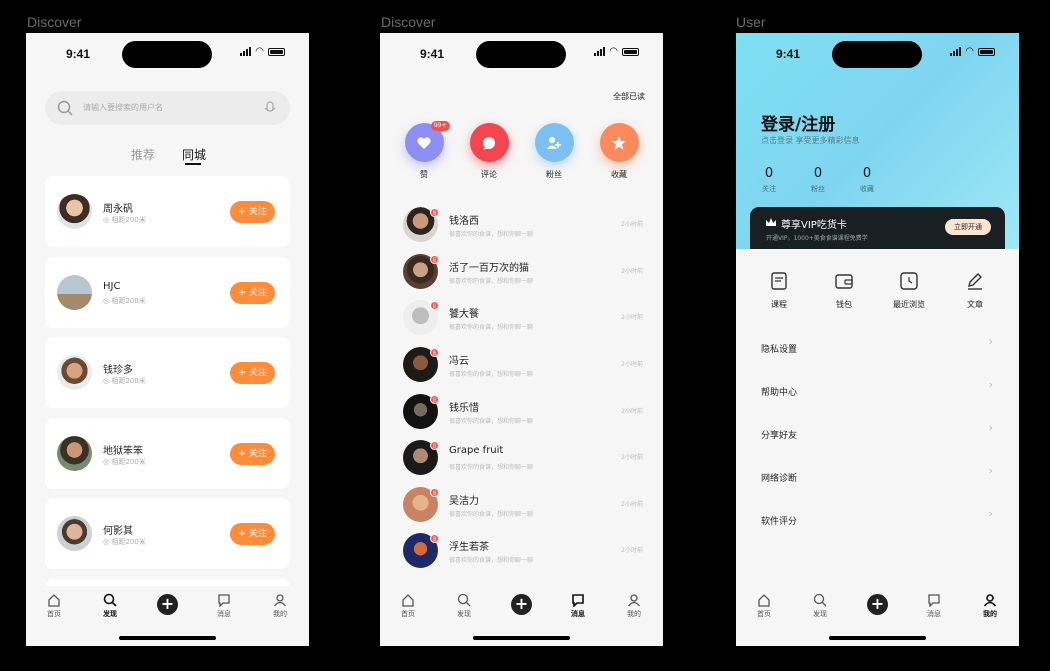 The width and height of the screenshot is (1050, 671). What do you see at coordinates (844, 290) in the screenshot?
I see `quick-wallet: 钱包` at bounding box center [844, 290].